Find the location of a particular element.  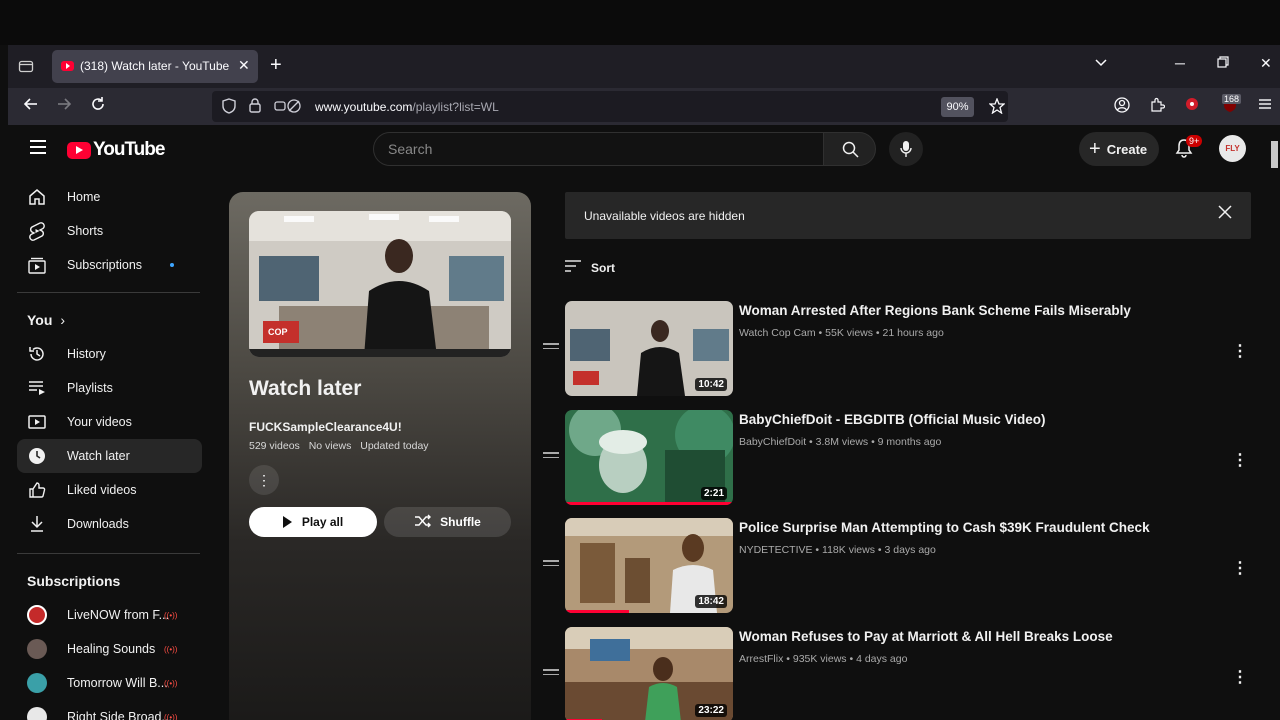

sidebar-subscription-tomorrow: Tomorrow Will B... ((•)) is located at coordinates (109, 683).